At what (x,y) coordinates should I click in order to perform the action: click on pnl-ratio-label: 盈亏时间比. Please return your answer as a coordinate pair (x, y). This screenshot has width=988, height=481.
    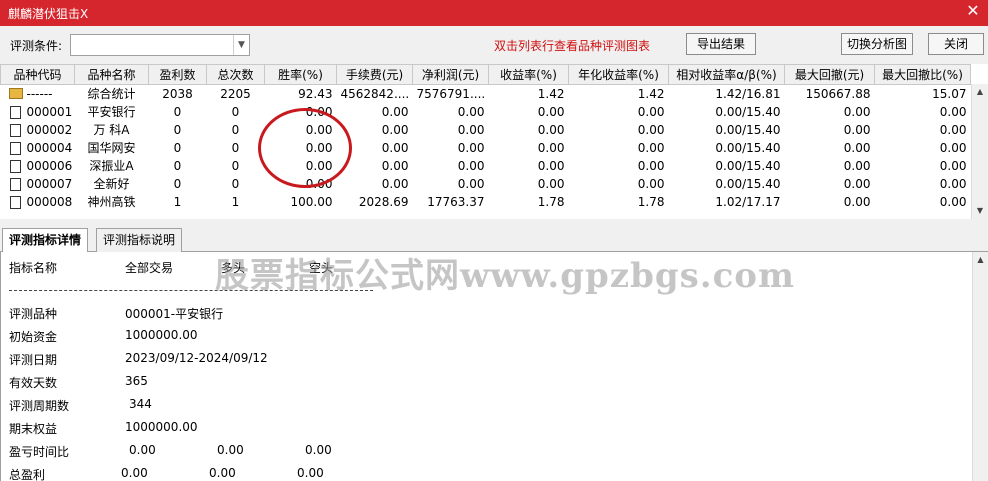
    Looking at the image, I should click on (39, 452).